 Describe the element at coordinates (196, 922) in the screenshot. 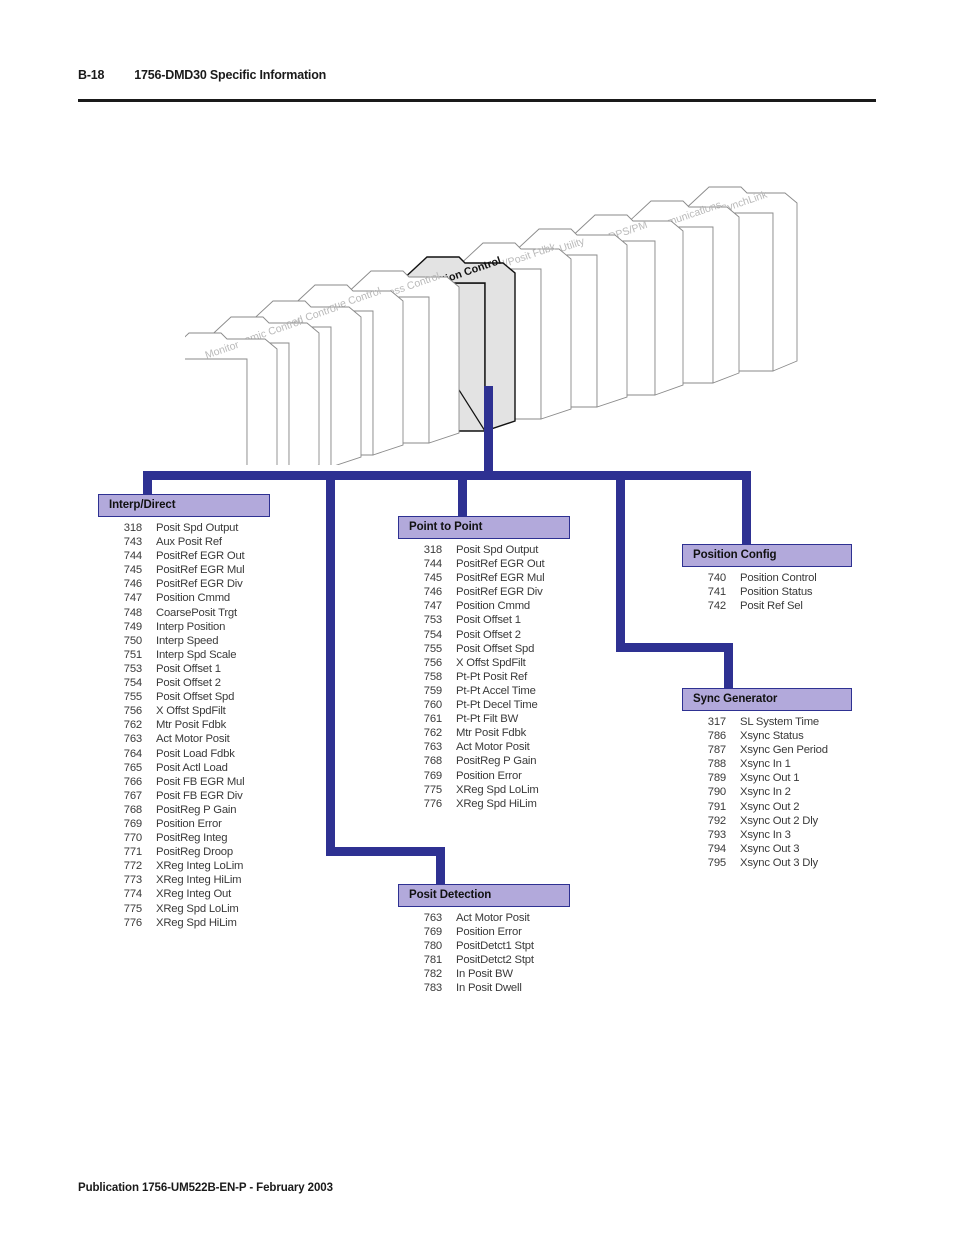

I see `param-name: XReg Spd HiLim` at that location.